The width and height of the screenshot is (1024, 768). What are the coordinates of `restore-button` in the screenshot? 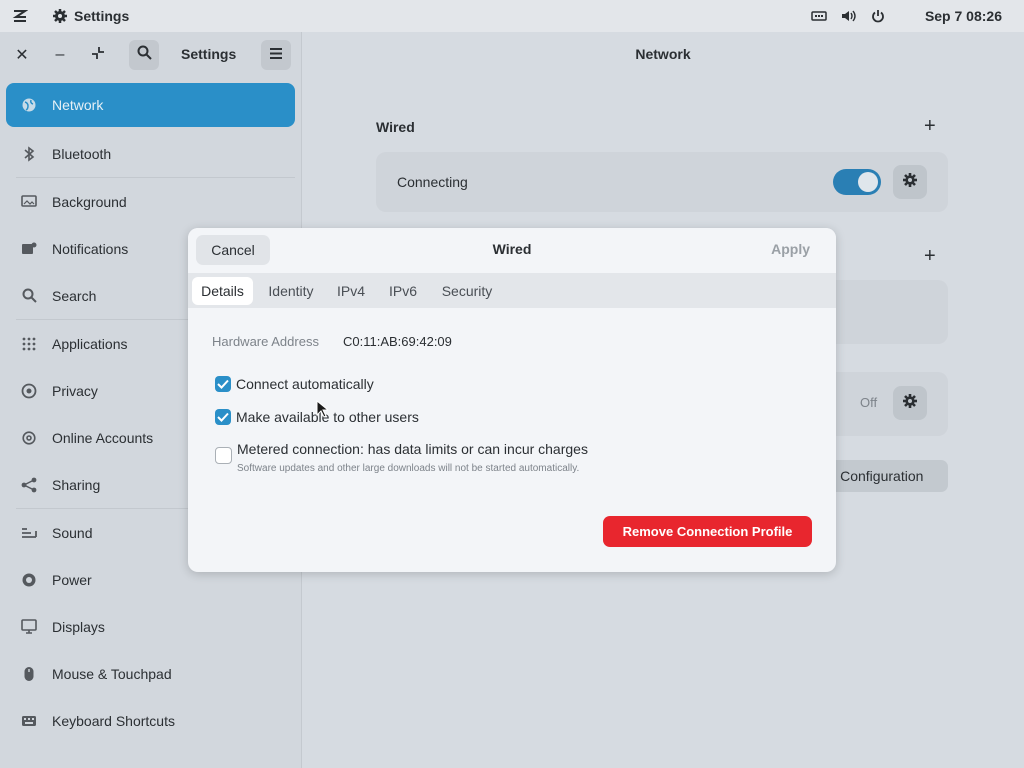 It's located at (98, 55).